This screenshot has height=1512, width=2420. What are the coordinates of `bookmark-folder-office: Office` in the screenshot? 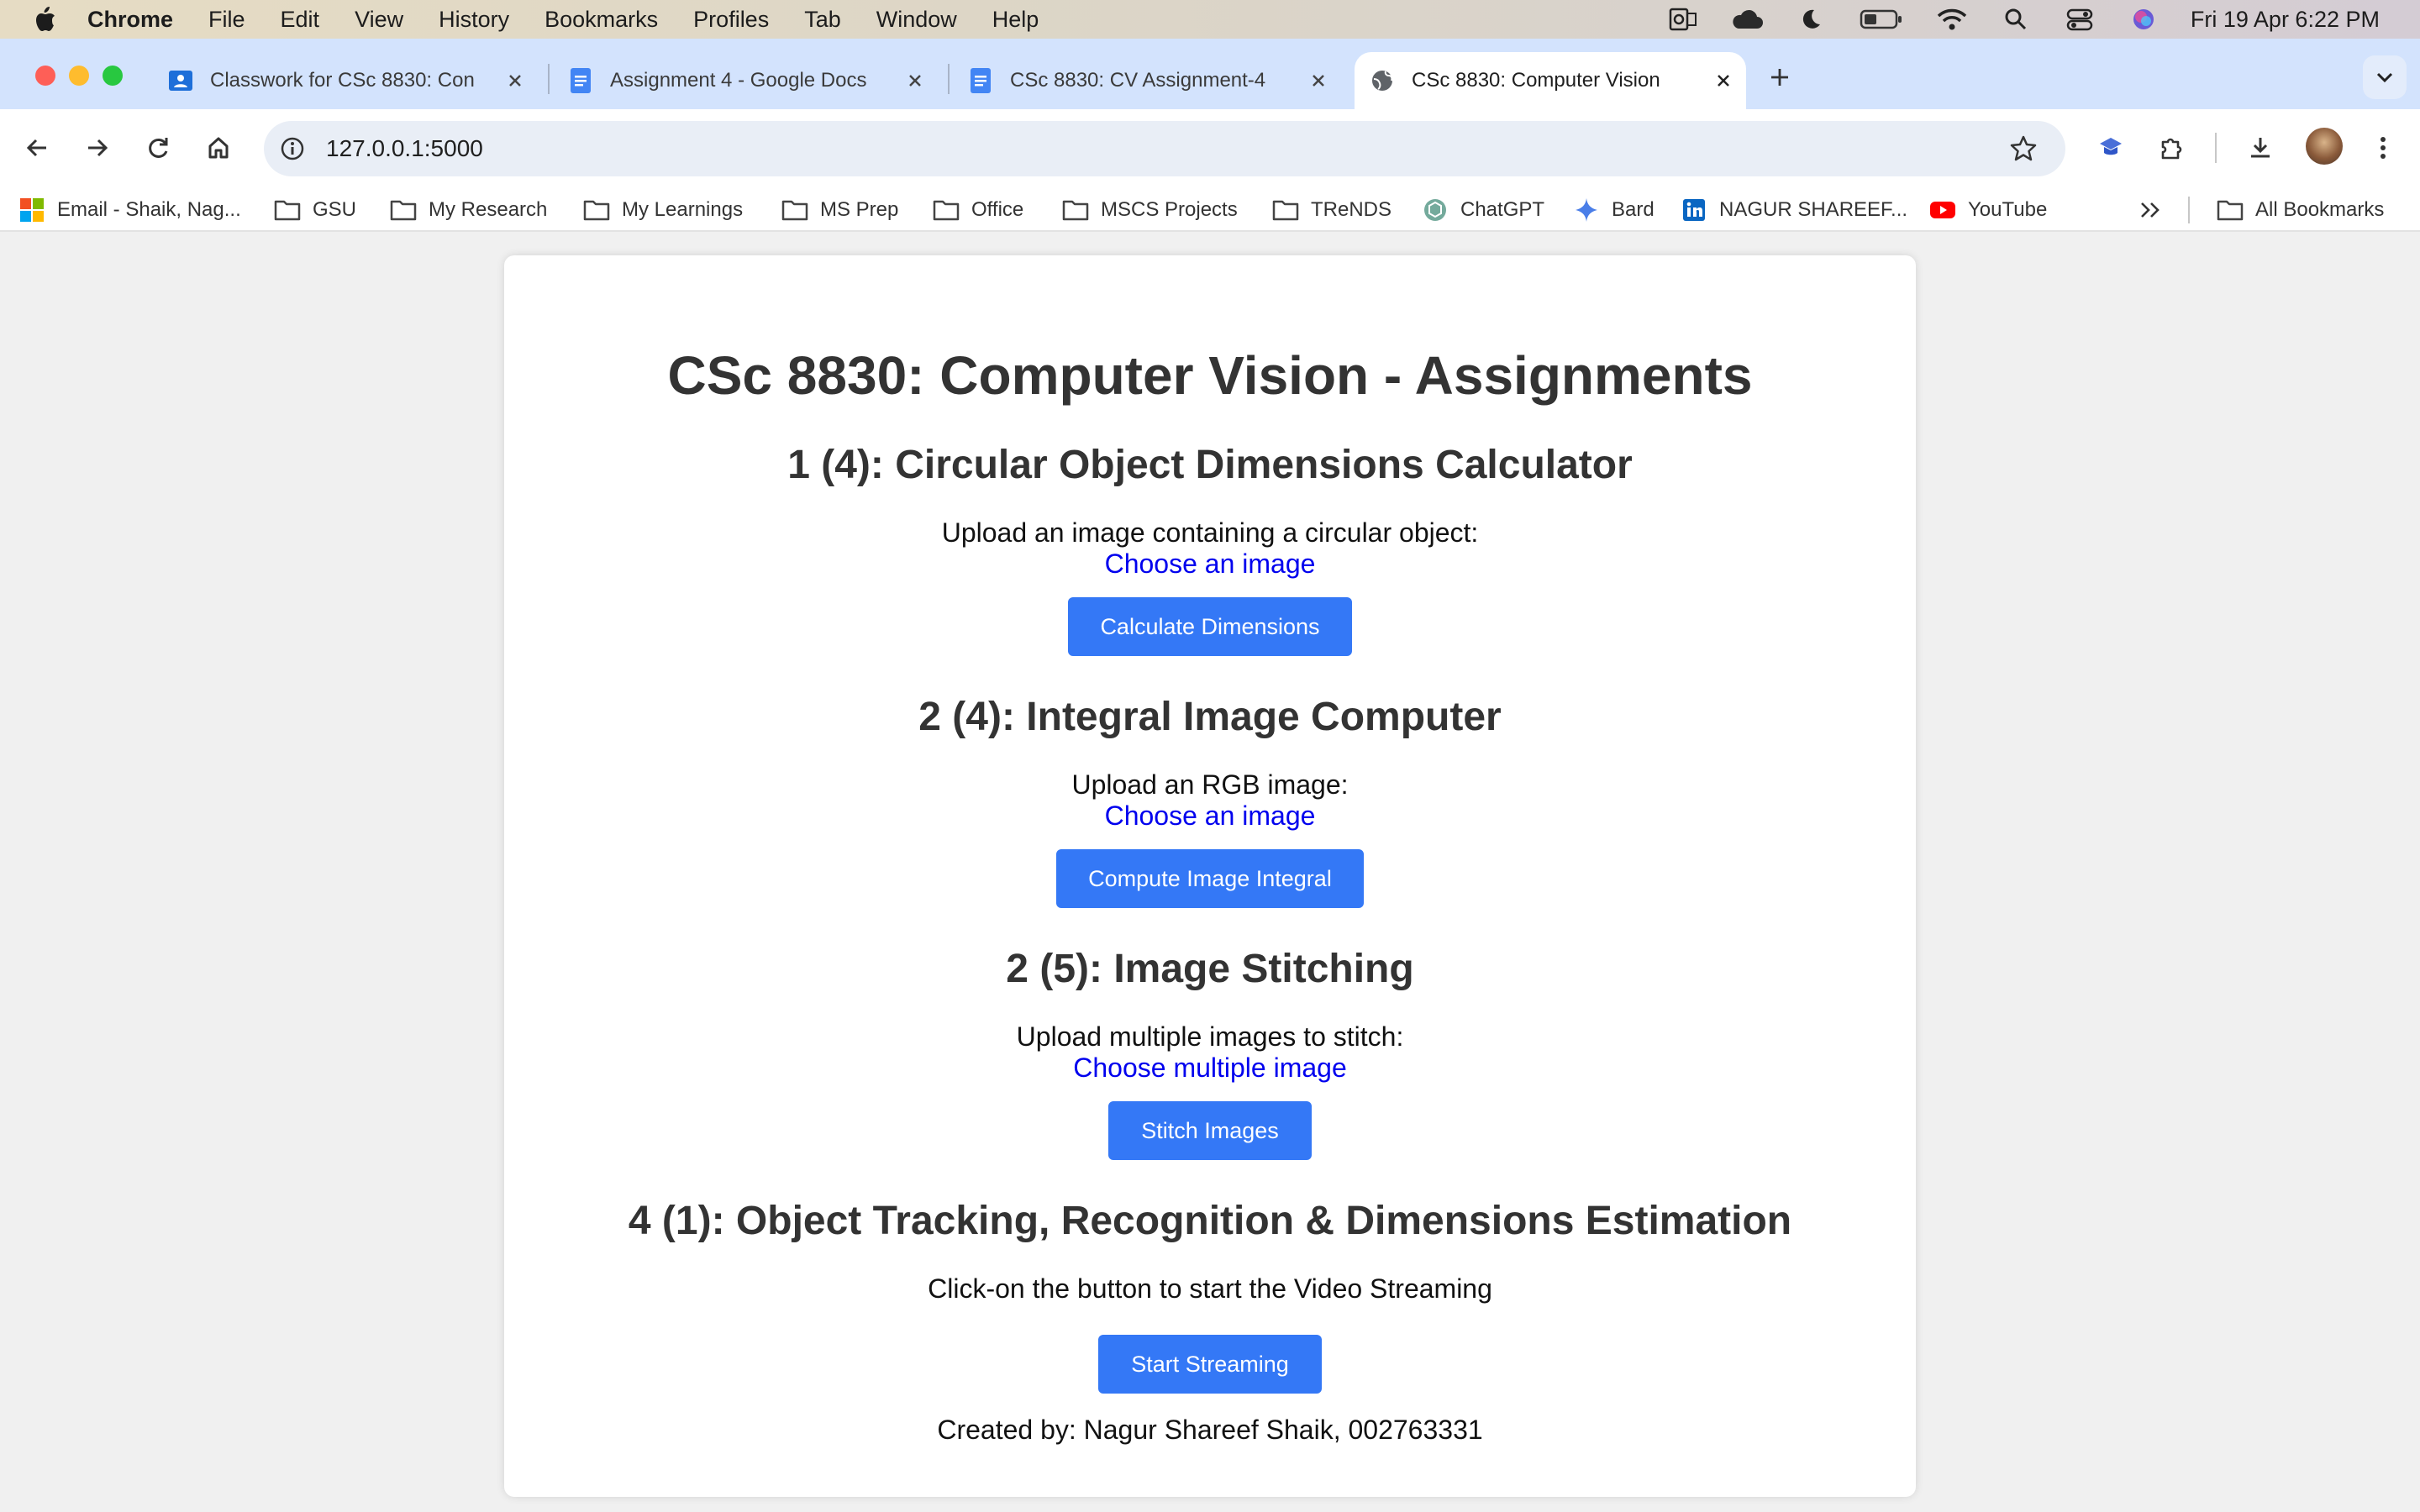 It's located at (978, 210).